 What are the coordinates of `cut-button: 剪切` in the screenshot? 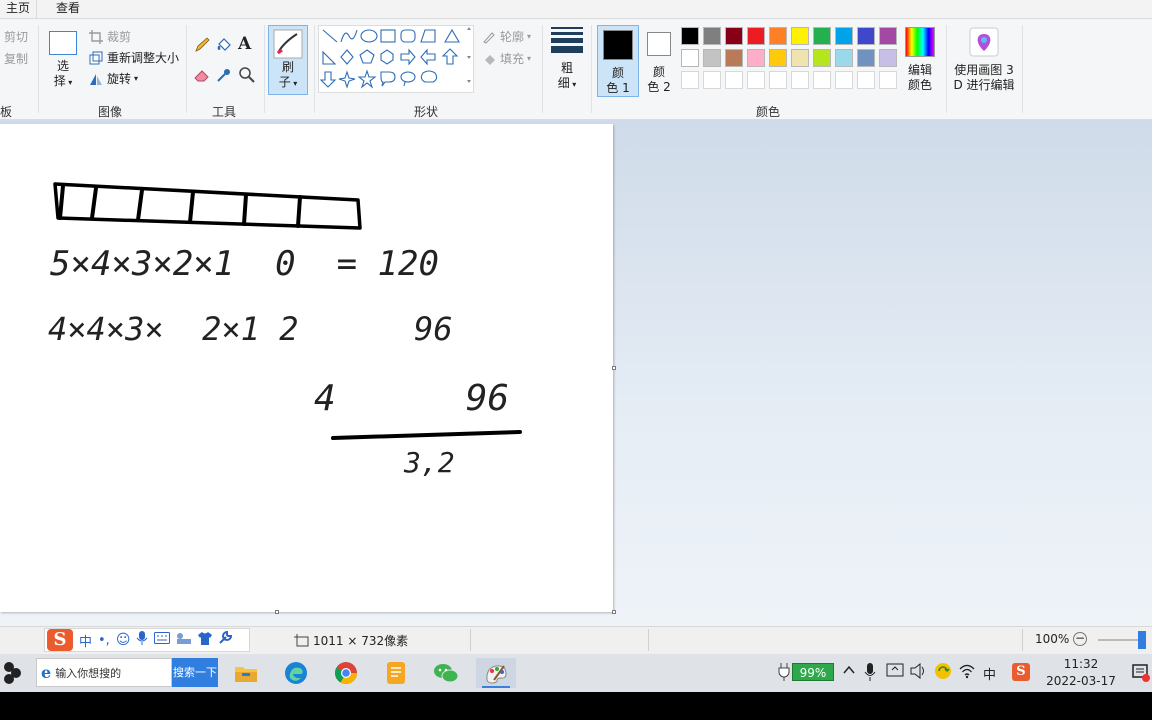 It's located at (16, 36).